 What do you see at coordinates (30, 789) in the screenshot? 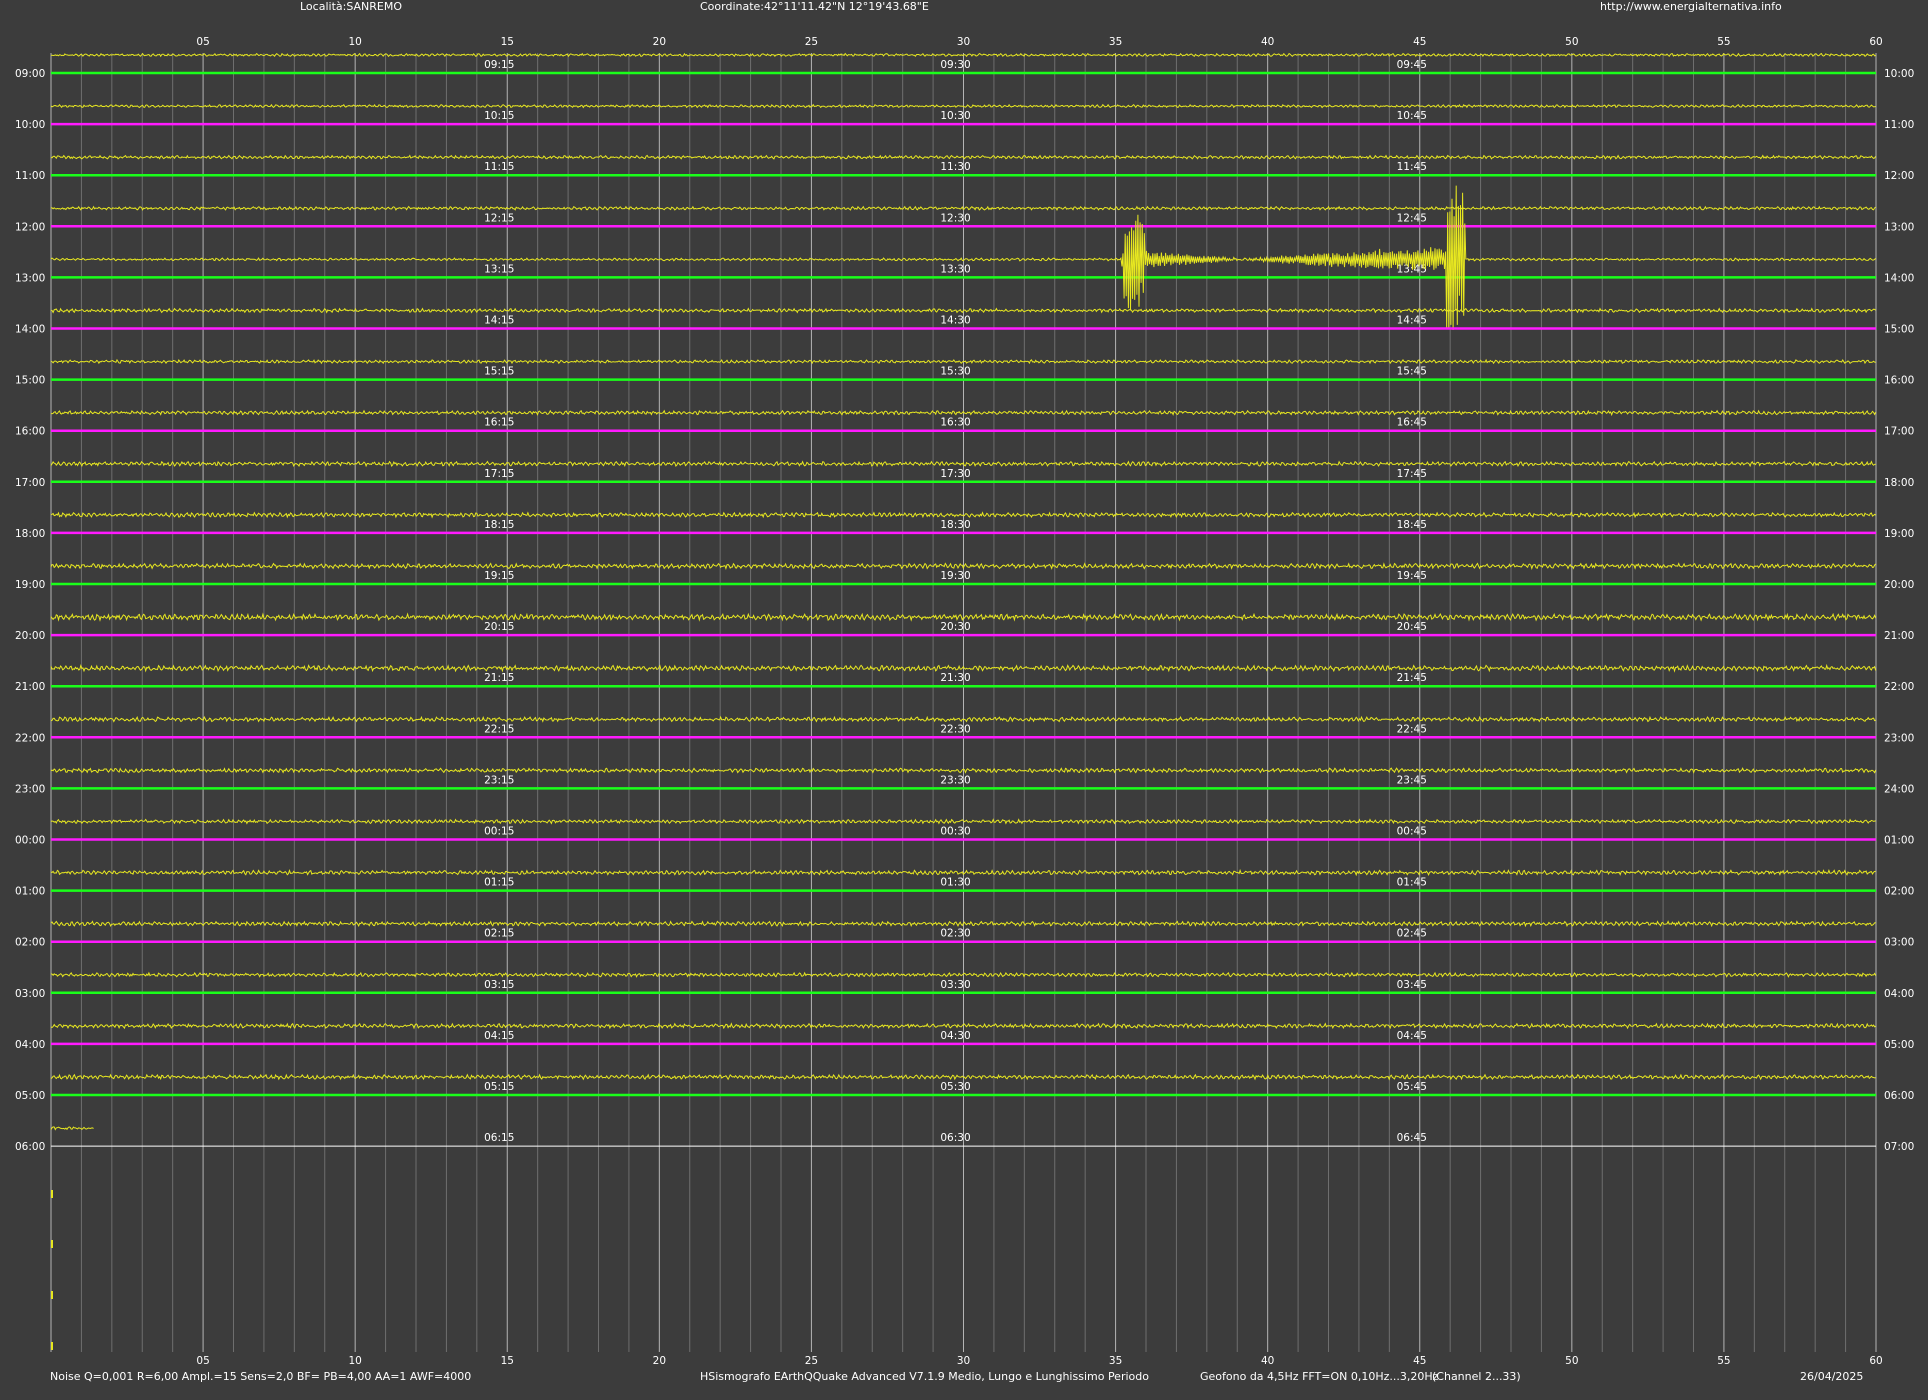
I see `hour-label-left: 23:00` at bounding box center [30, 789].